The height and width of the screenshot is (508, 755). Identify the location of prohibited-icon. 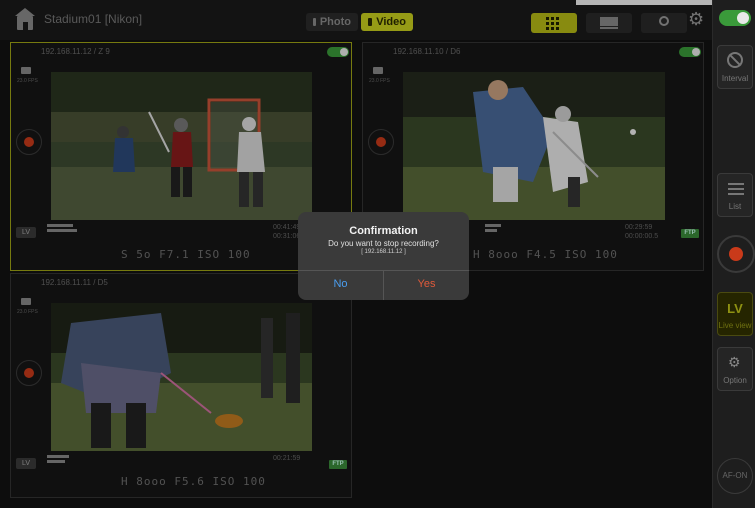
(735, 60).